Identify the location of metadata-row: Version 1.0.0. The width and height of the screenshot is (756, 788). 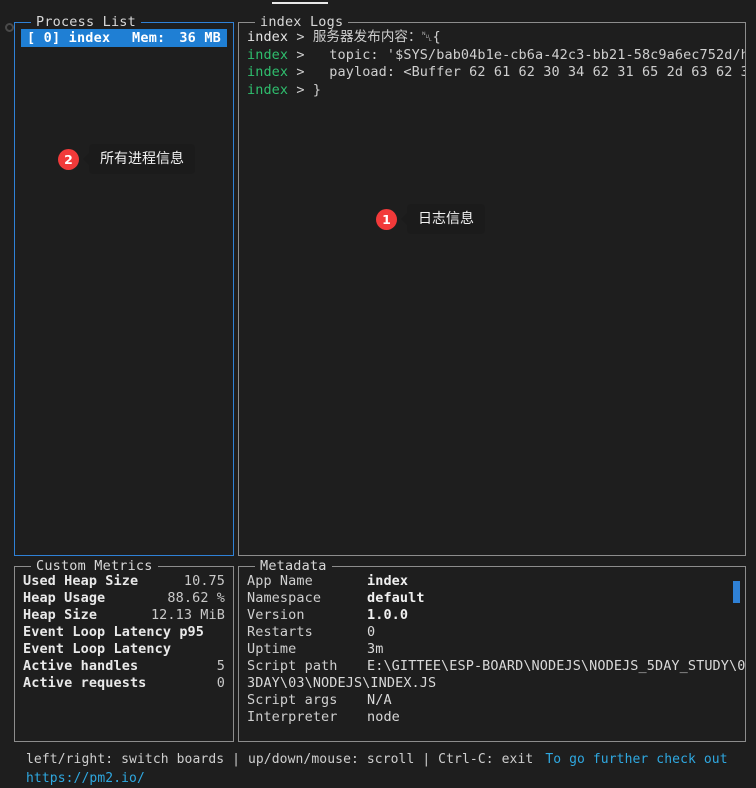
(492, 615).